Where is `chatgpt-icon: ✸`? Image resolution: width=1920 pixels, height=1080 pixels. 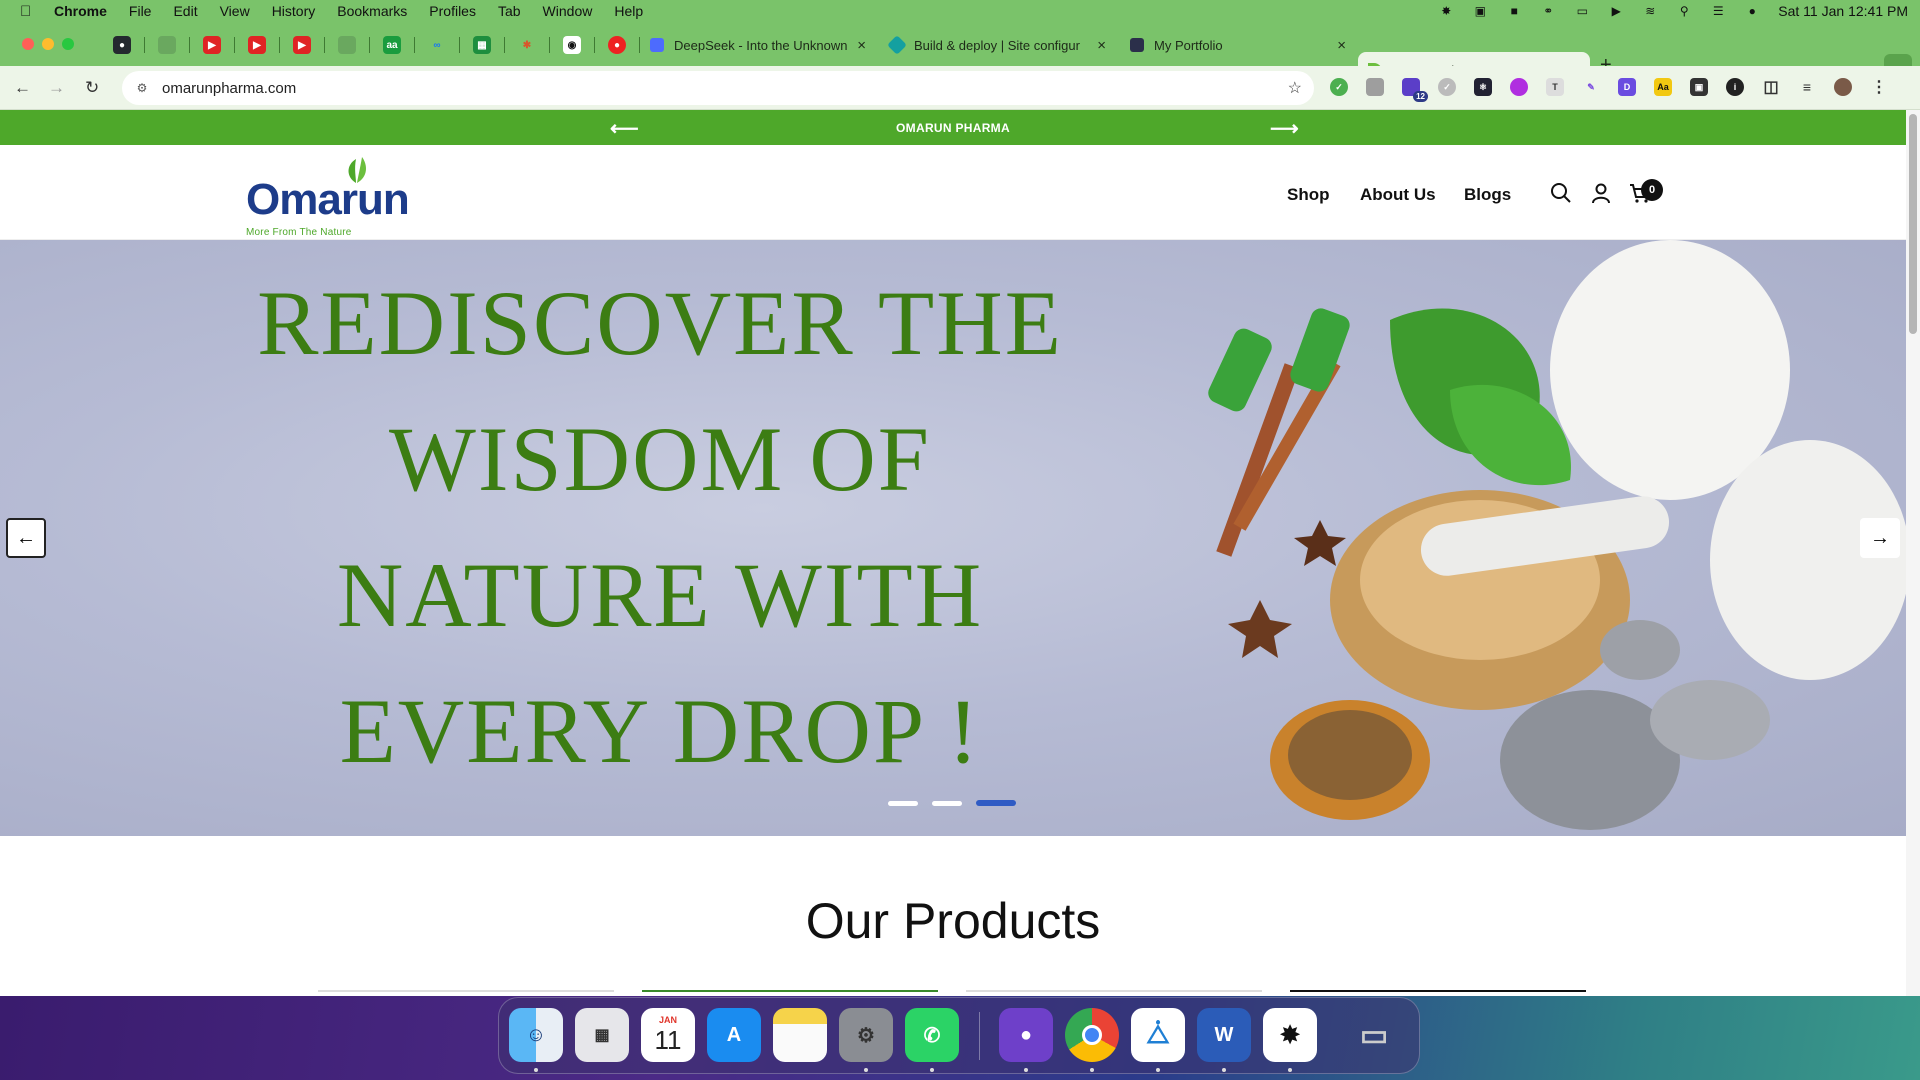 chatgpt-icon: ✸ is located at coordinates (1290, 1035).